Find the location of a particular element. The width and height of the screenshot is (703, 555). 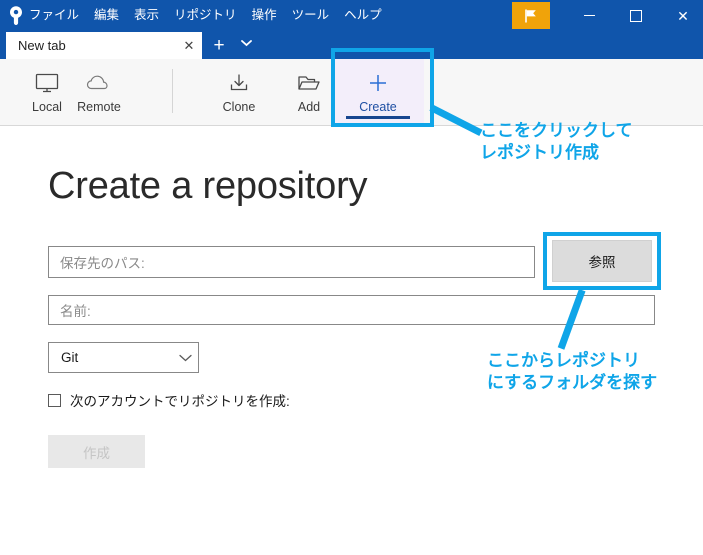

name-input-placeholder: 名前: is located at coordinates (75, 311).